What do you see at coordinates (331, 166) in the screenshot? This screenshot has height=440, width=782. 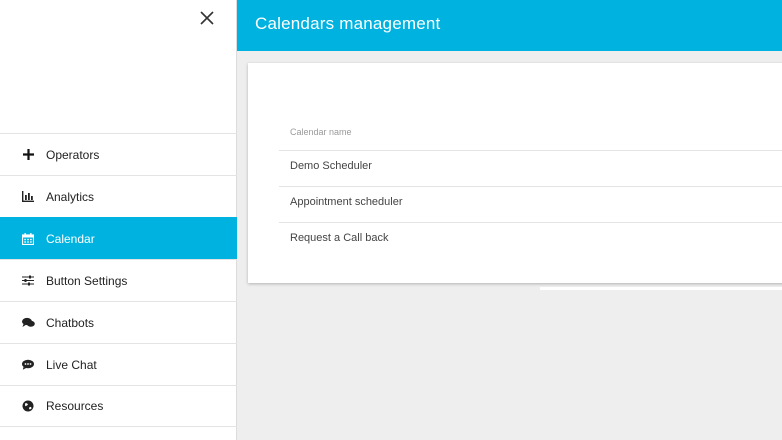 I see `calendar-name-cell: Demo Scheduler` at bounding box center [331, 166].